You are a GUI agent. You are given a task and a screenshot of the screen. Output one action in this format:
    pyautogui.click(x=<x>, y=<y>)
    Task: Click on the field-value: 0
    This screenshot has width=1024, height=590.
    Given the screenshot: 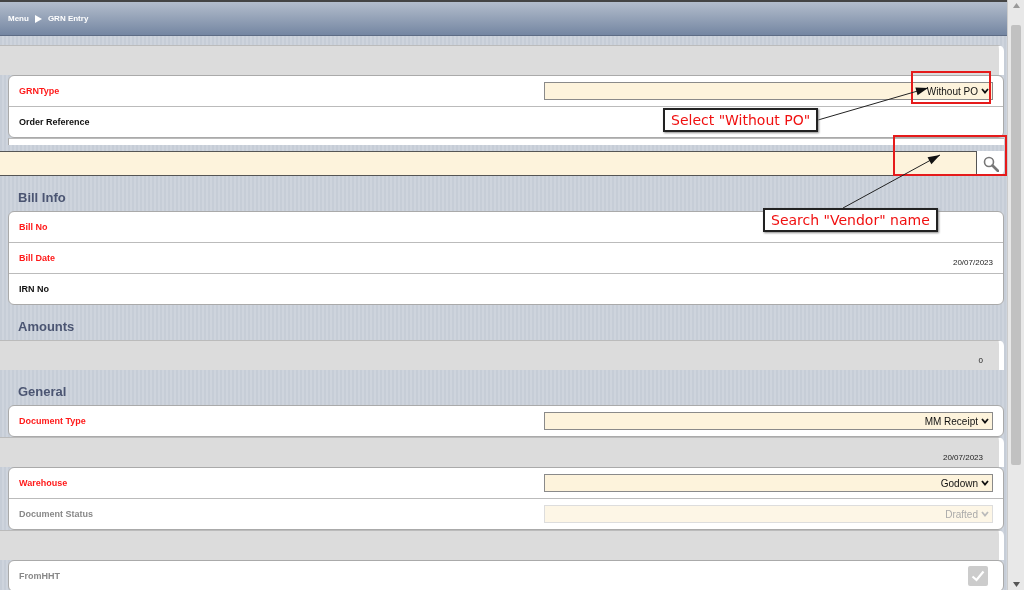 What is the action you would take?
    pyautogui.click(x=980, y=360)
    